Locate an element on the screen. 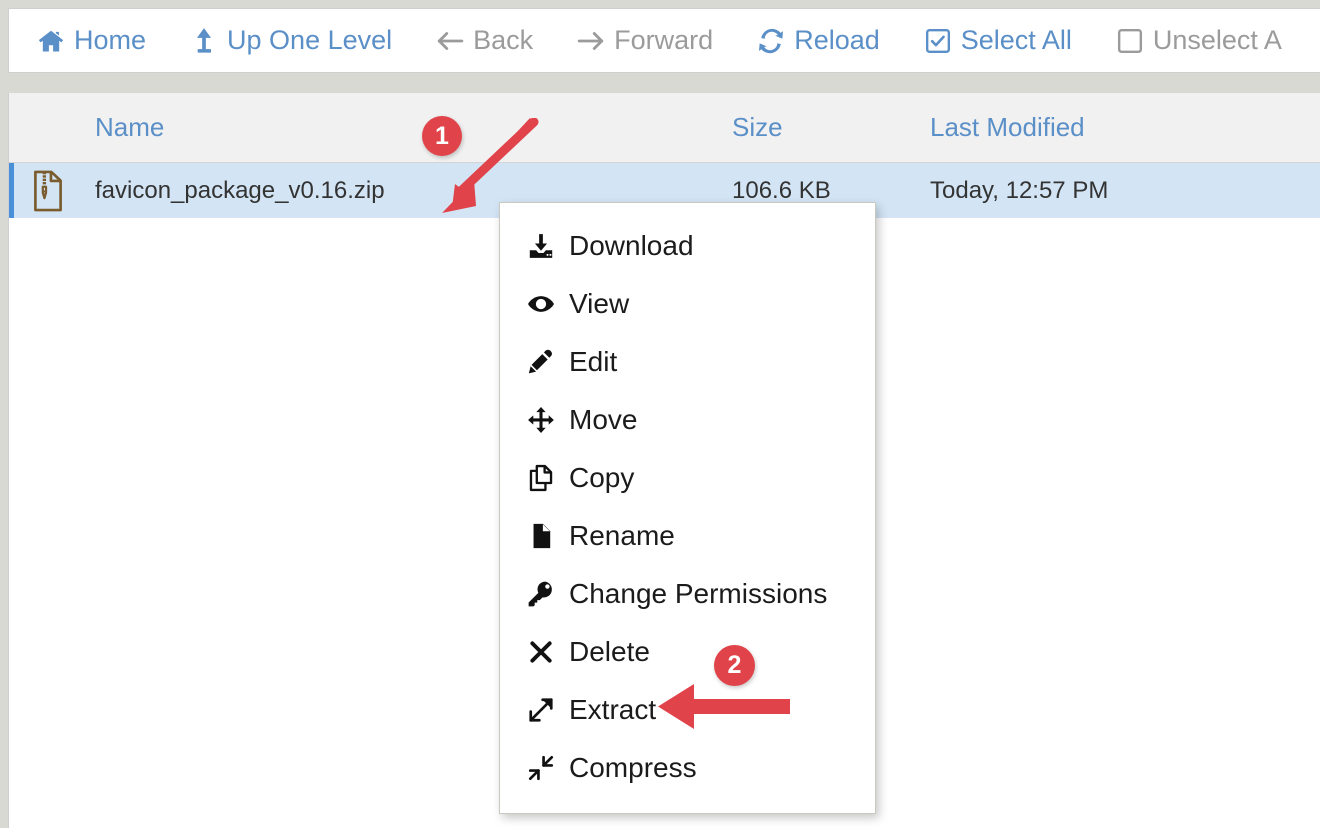 The image size is (1320, 828). context-menu-item-rename-label: Rename is located at coordinates (622, 535).